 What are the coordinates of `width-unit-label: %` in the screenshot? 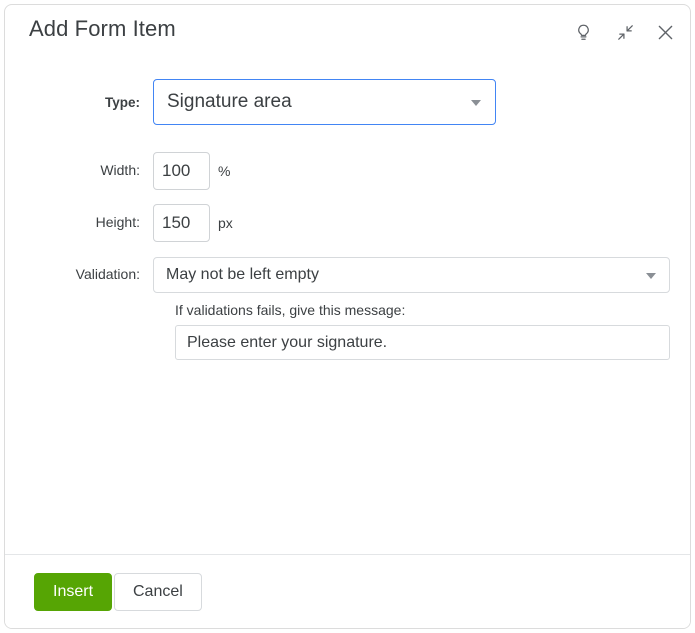 It's located at (224, 171).